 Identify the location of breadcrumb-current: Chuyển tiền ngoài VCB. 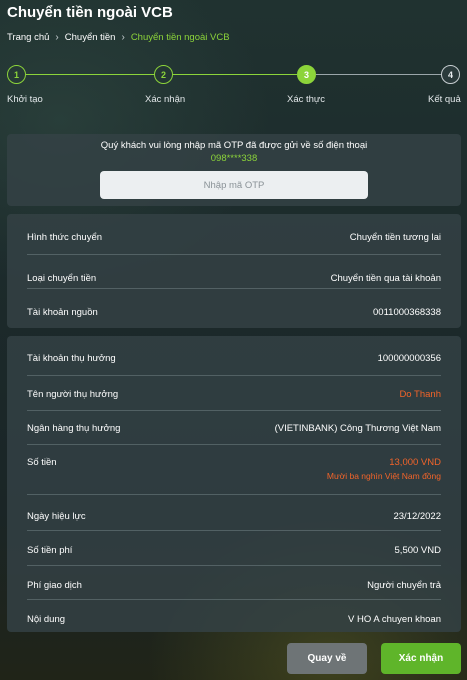
(180, 37).